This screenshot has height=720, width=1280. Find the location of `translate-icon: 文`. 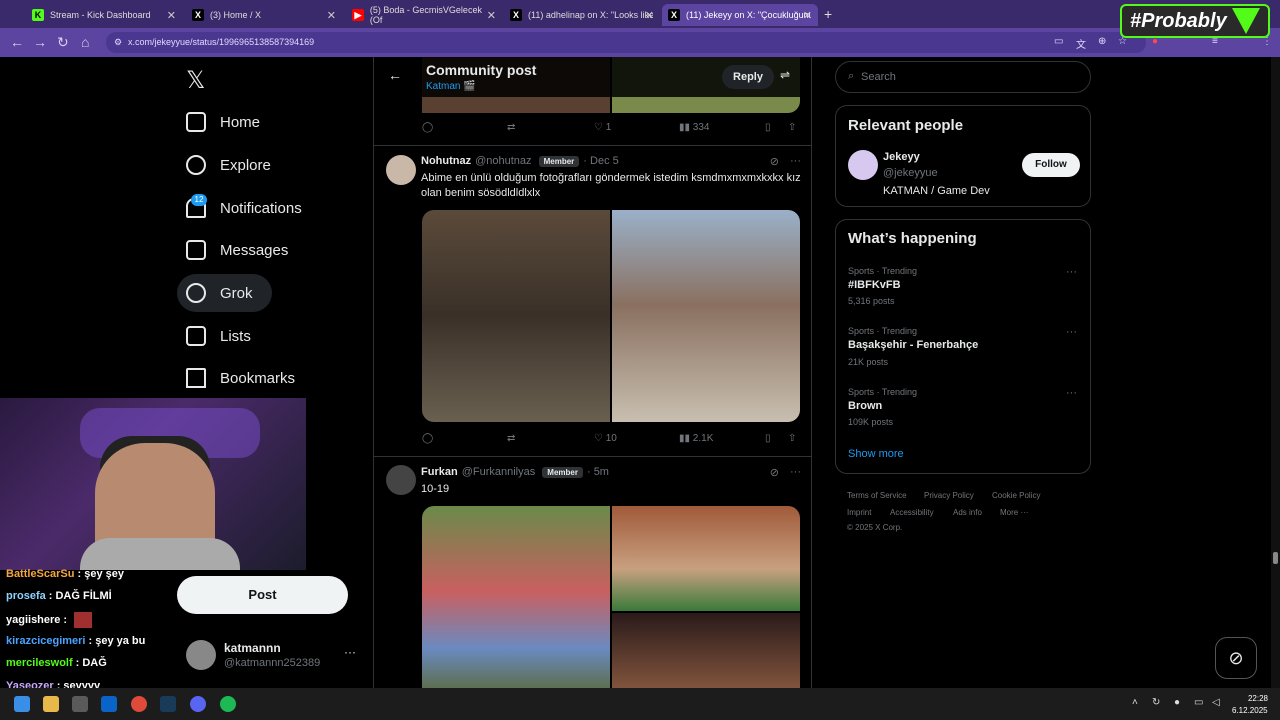

translate-icon: 文 is located at coordinates (1081, 43).